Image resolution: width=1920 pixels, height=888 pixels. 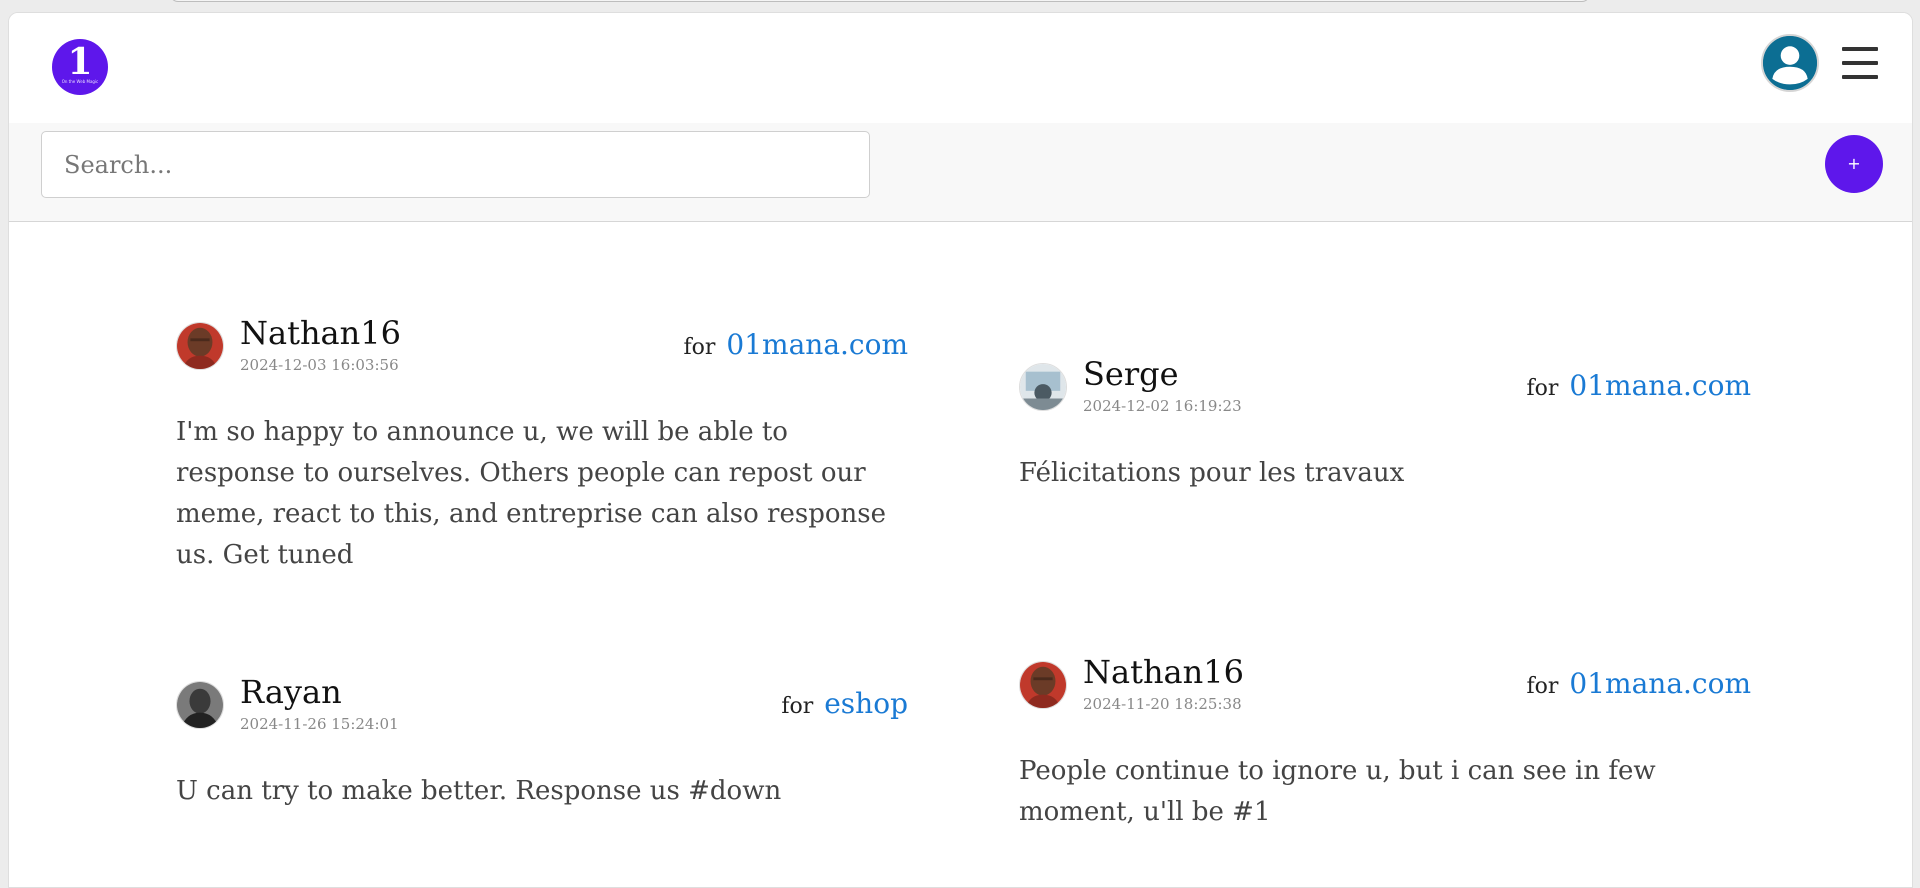 What do you see at coordinates (1790, 63) in the screenshot?
I see `user-account-icon` at bounding box center [1790, 63].